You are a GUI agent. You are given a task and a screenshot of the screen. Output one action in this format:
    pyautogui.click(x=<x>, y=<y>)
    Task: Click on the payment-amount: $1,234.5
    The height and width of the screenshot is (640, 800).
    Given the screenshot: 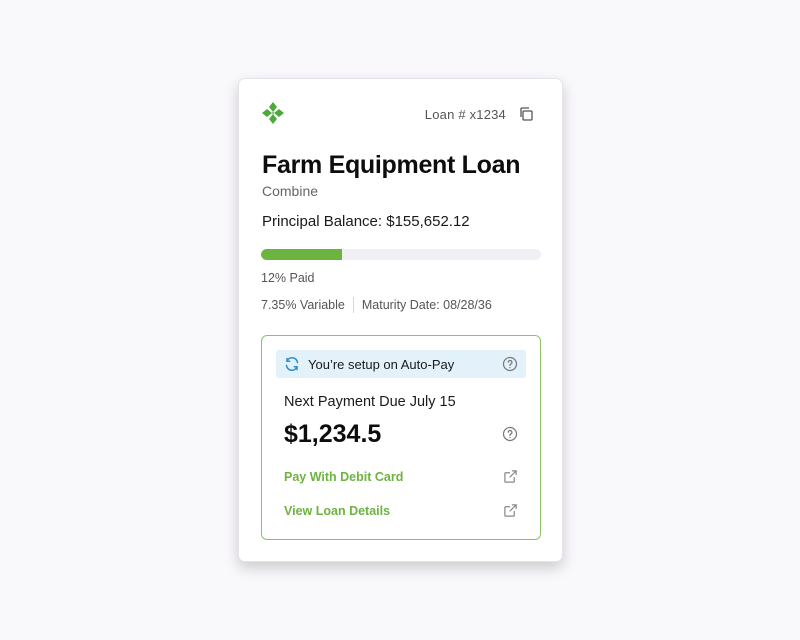 What is the action you would take?
    pyautogui.click(x=333, y=434)
    